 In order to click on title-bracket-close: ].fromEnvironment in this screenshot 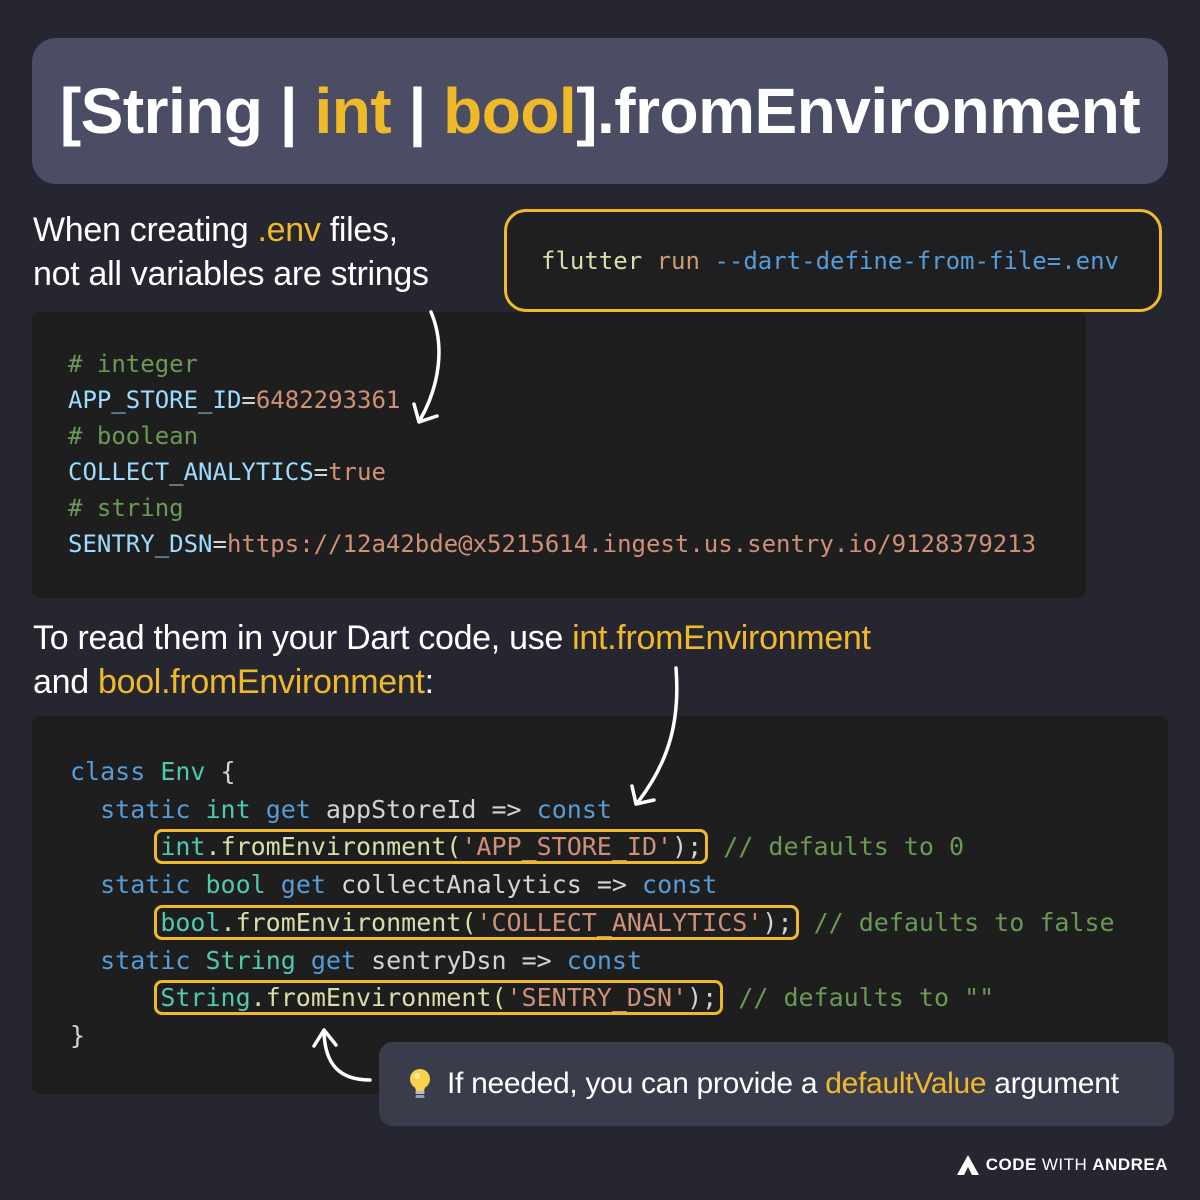, I will do `click(858, 111)`.